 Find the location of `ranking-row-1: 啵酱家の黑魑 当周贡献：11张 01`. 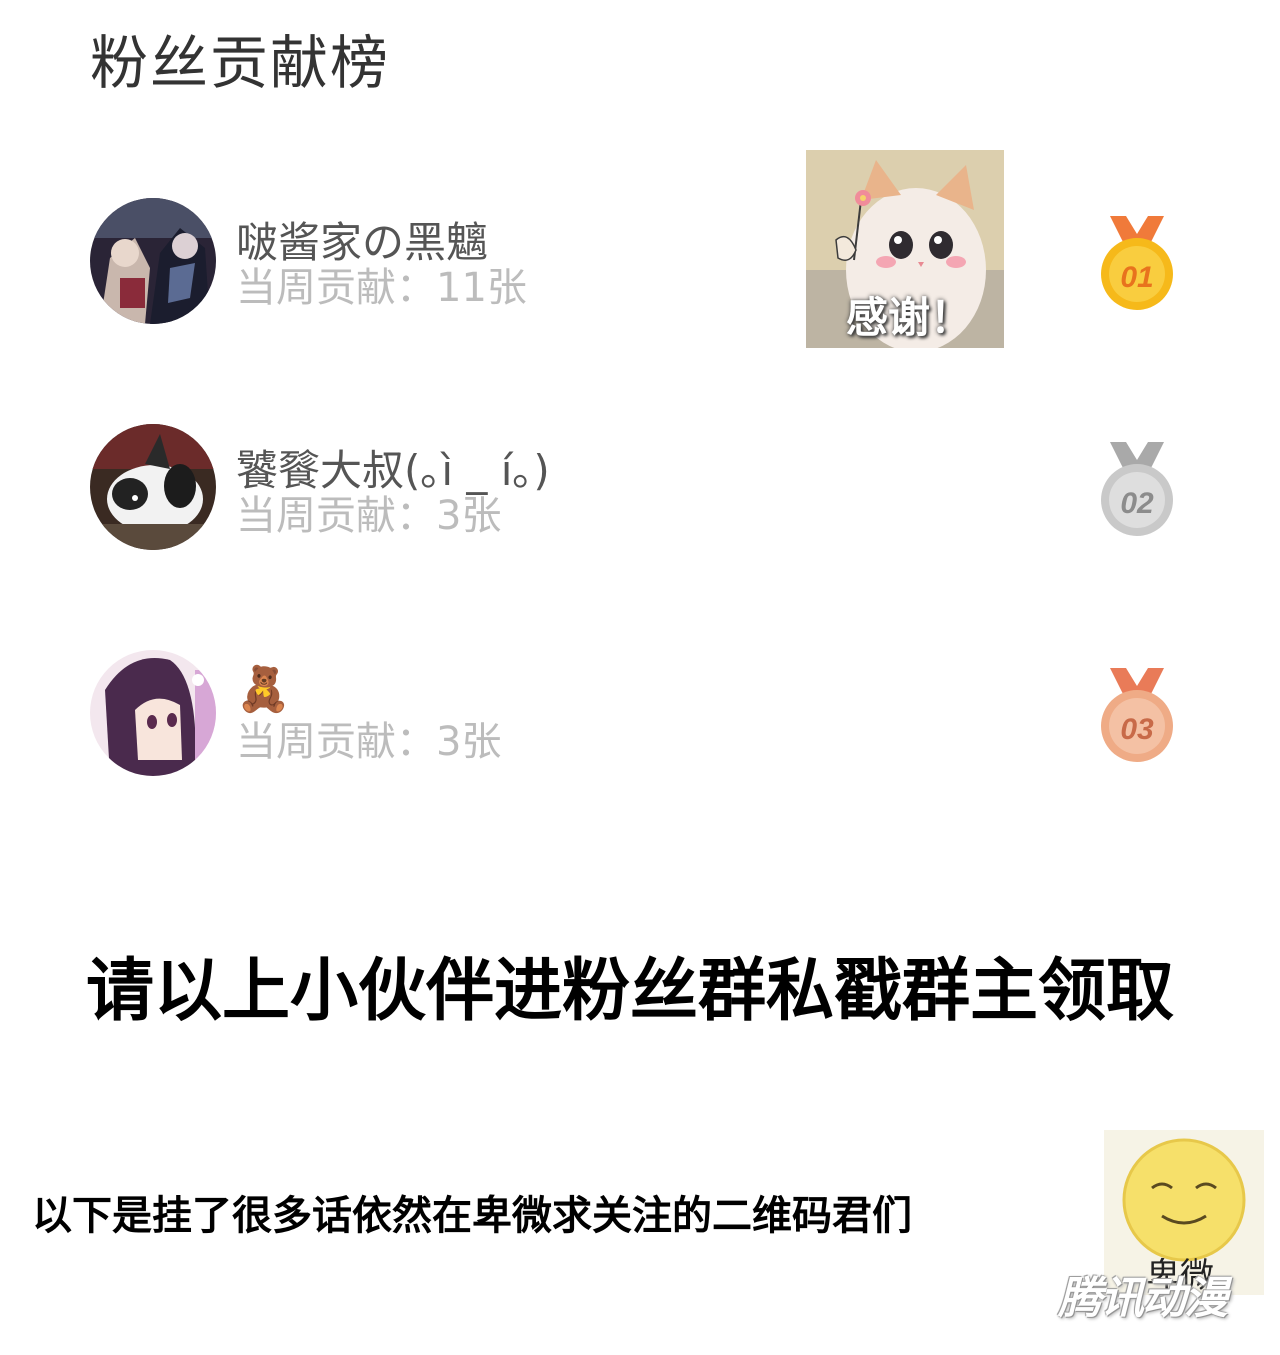

ranking-row-1: 啵酱家の黑魑 当周贡献：11张 01 is located at coordinates (640, 260).